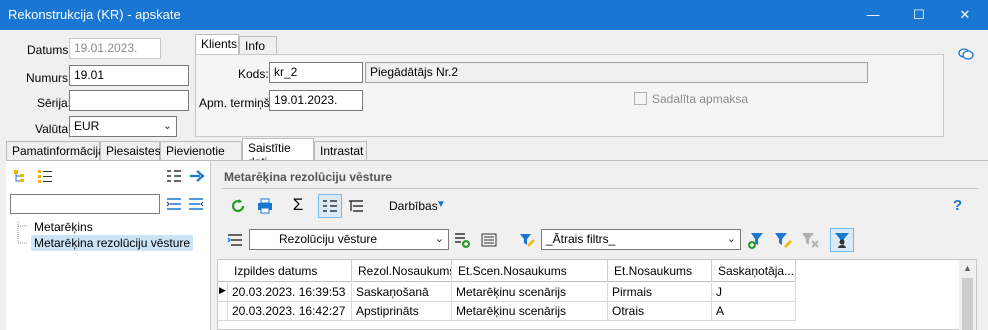 This screenshot has width=988, height=330. What do you see at coordinates (494, 15) in the screenshot?
I see `title-bar: Rekonstrukcija (KR) - apskate — ☐ ✕` at bounding box center [494, 15].